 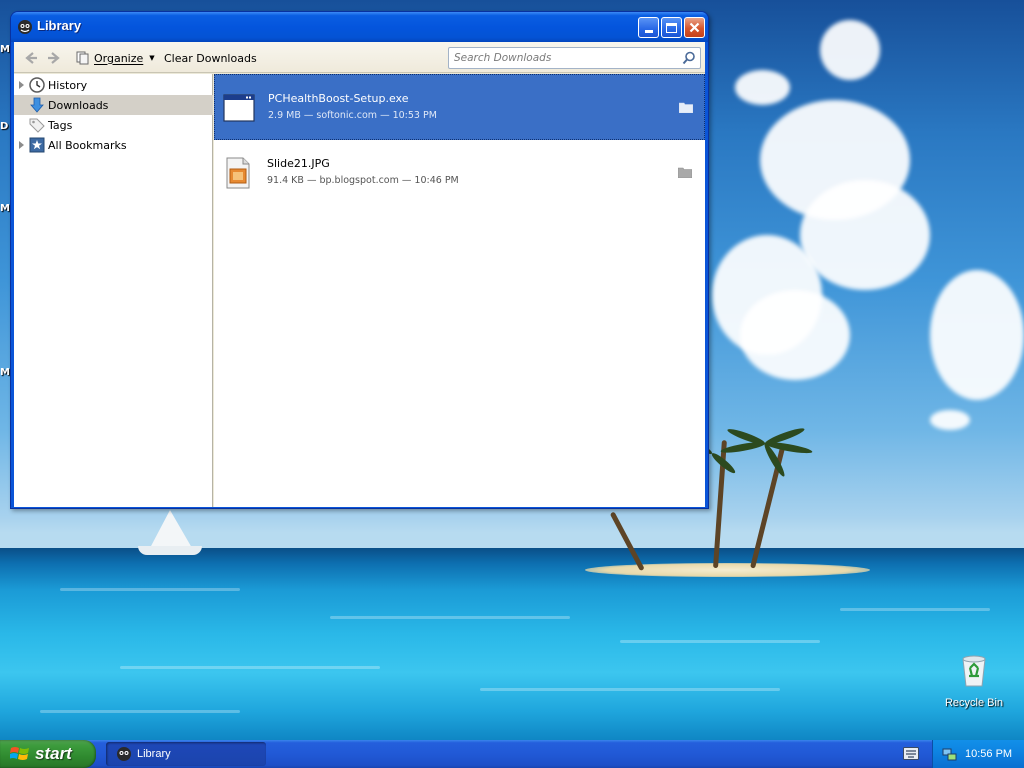 What do you see at coordinates (566, 58) in the screenshot?
I see `search-input` at bounding box center [566, 58].